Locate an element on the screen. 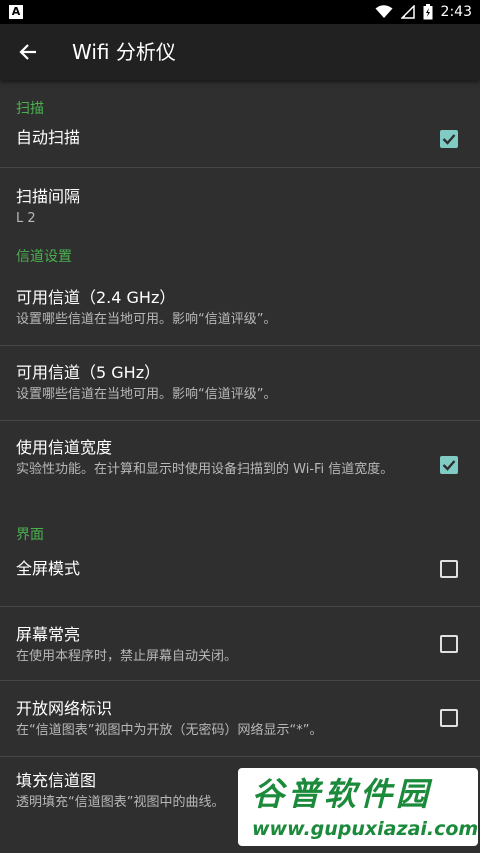 This screenshot has height=853, width=480. notification-icon: A is located at coordinates (16, 12).